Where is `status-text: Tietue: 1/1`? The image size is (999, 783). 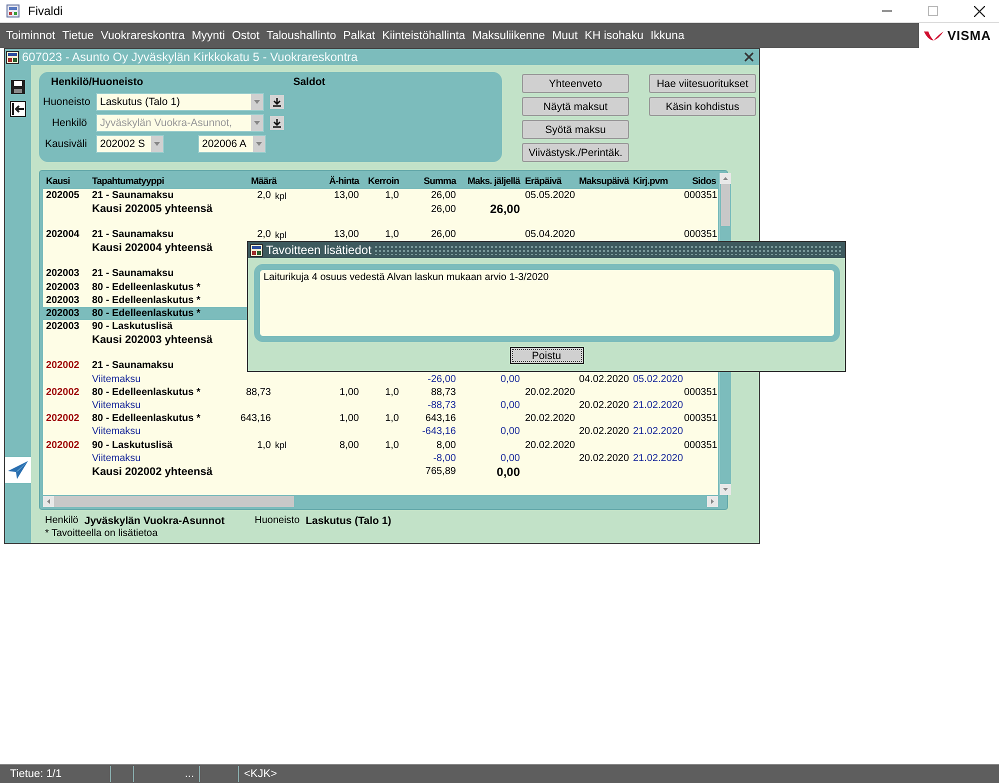
status-text: Tietue: 1/1 is located at coordinates (36, 774).